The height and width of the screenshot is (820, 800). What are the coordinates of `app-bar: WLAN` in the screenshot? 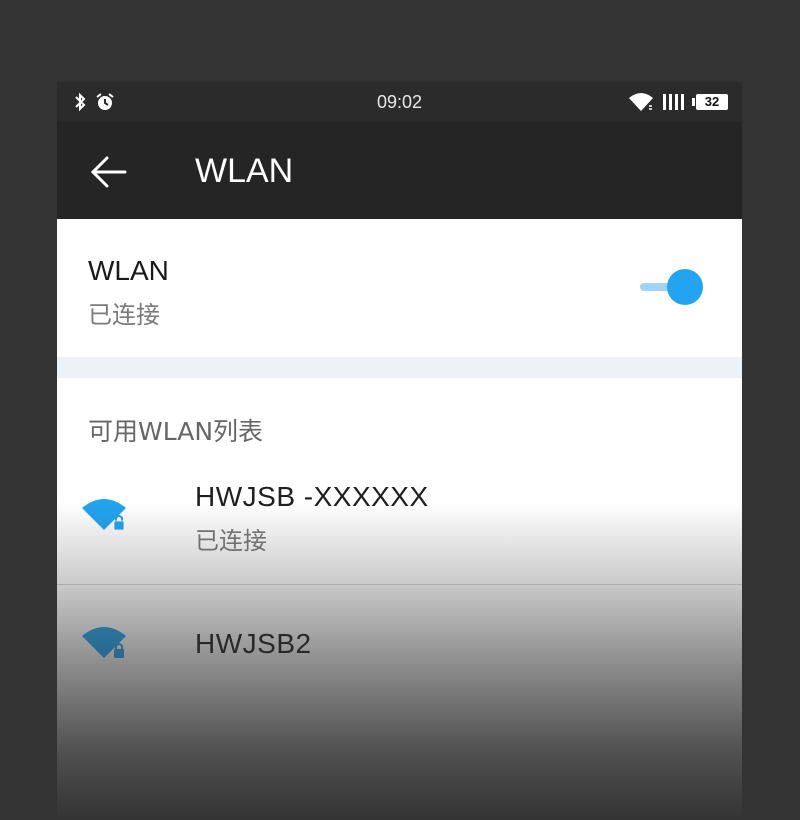 It's located at (399, 170).